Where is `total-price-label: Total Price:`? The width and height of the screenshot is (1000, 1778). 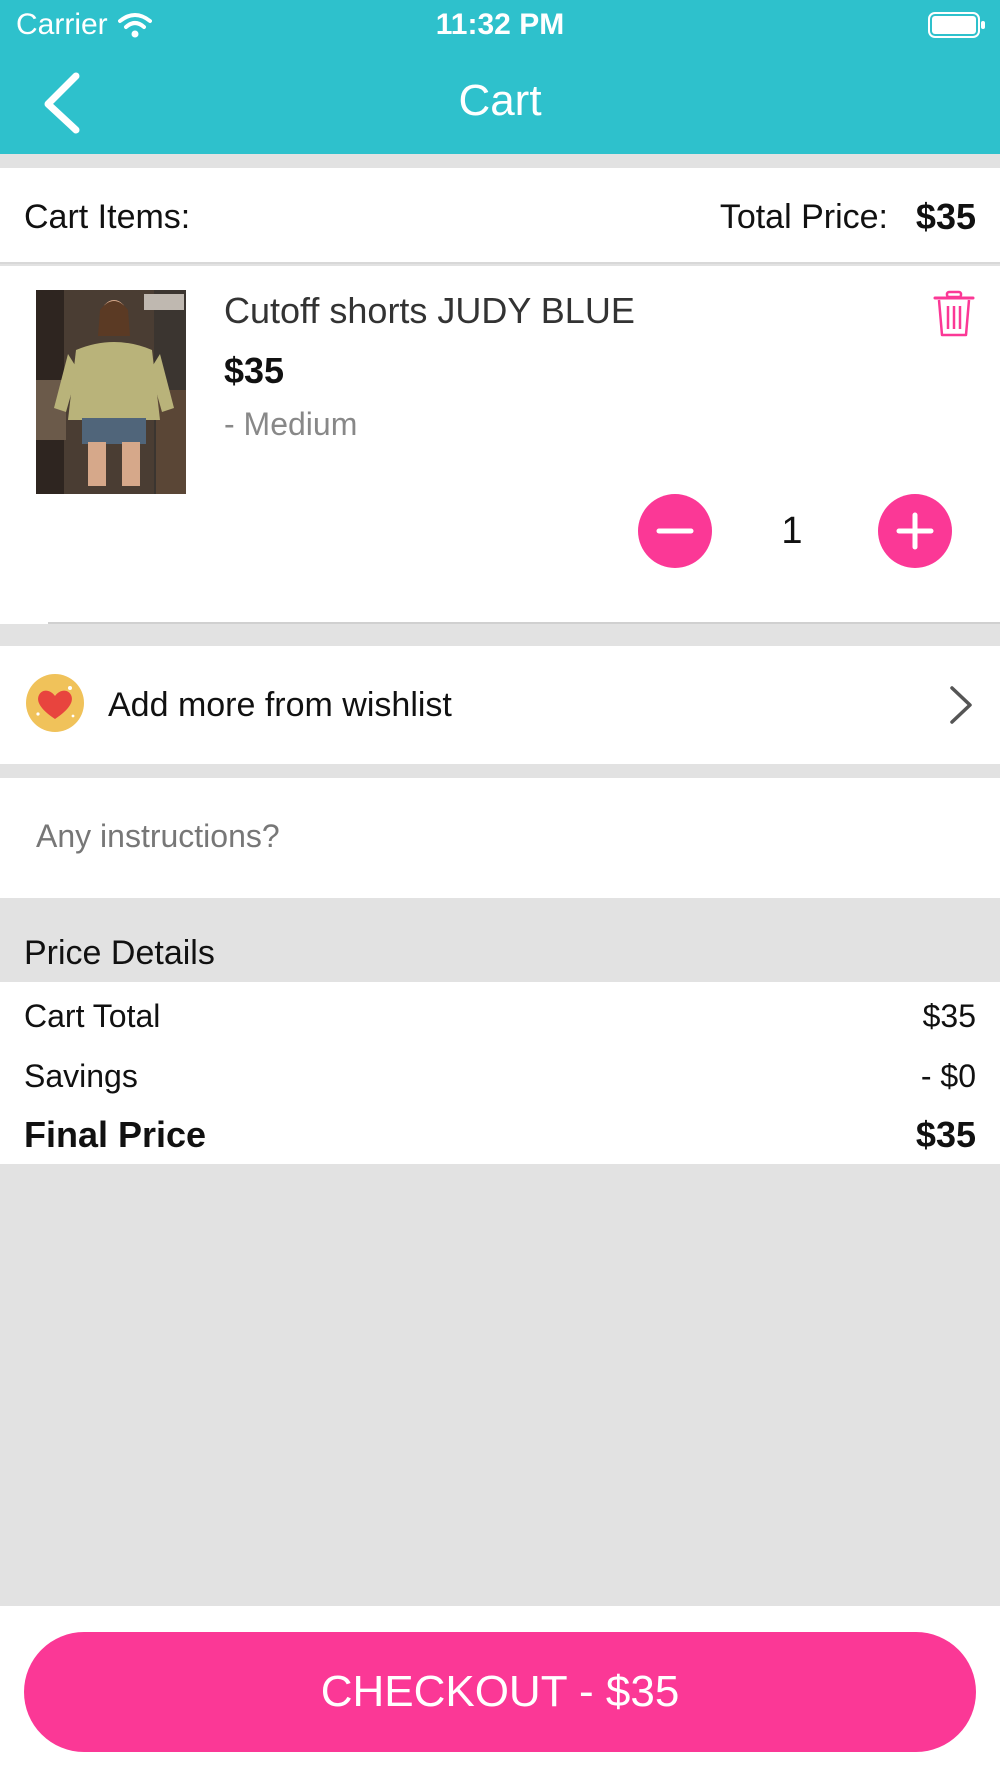 total-price-label: Total Price: is located at coordinates (803, 217).